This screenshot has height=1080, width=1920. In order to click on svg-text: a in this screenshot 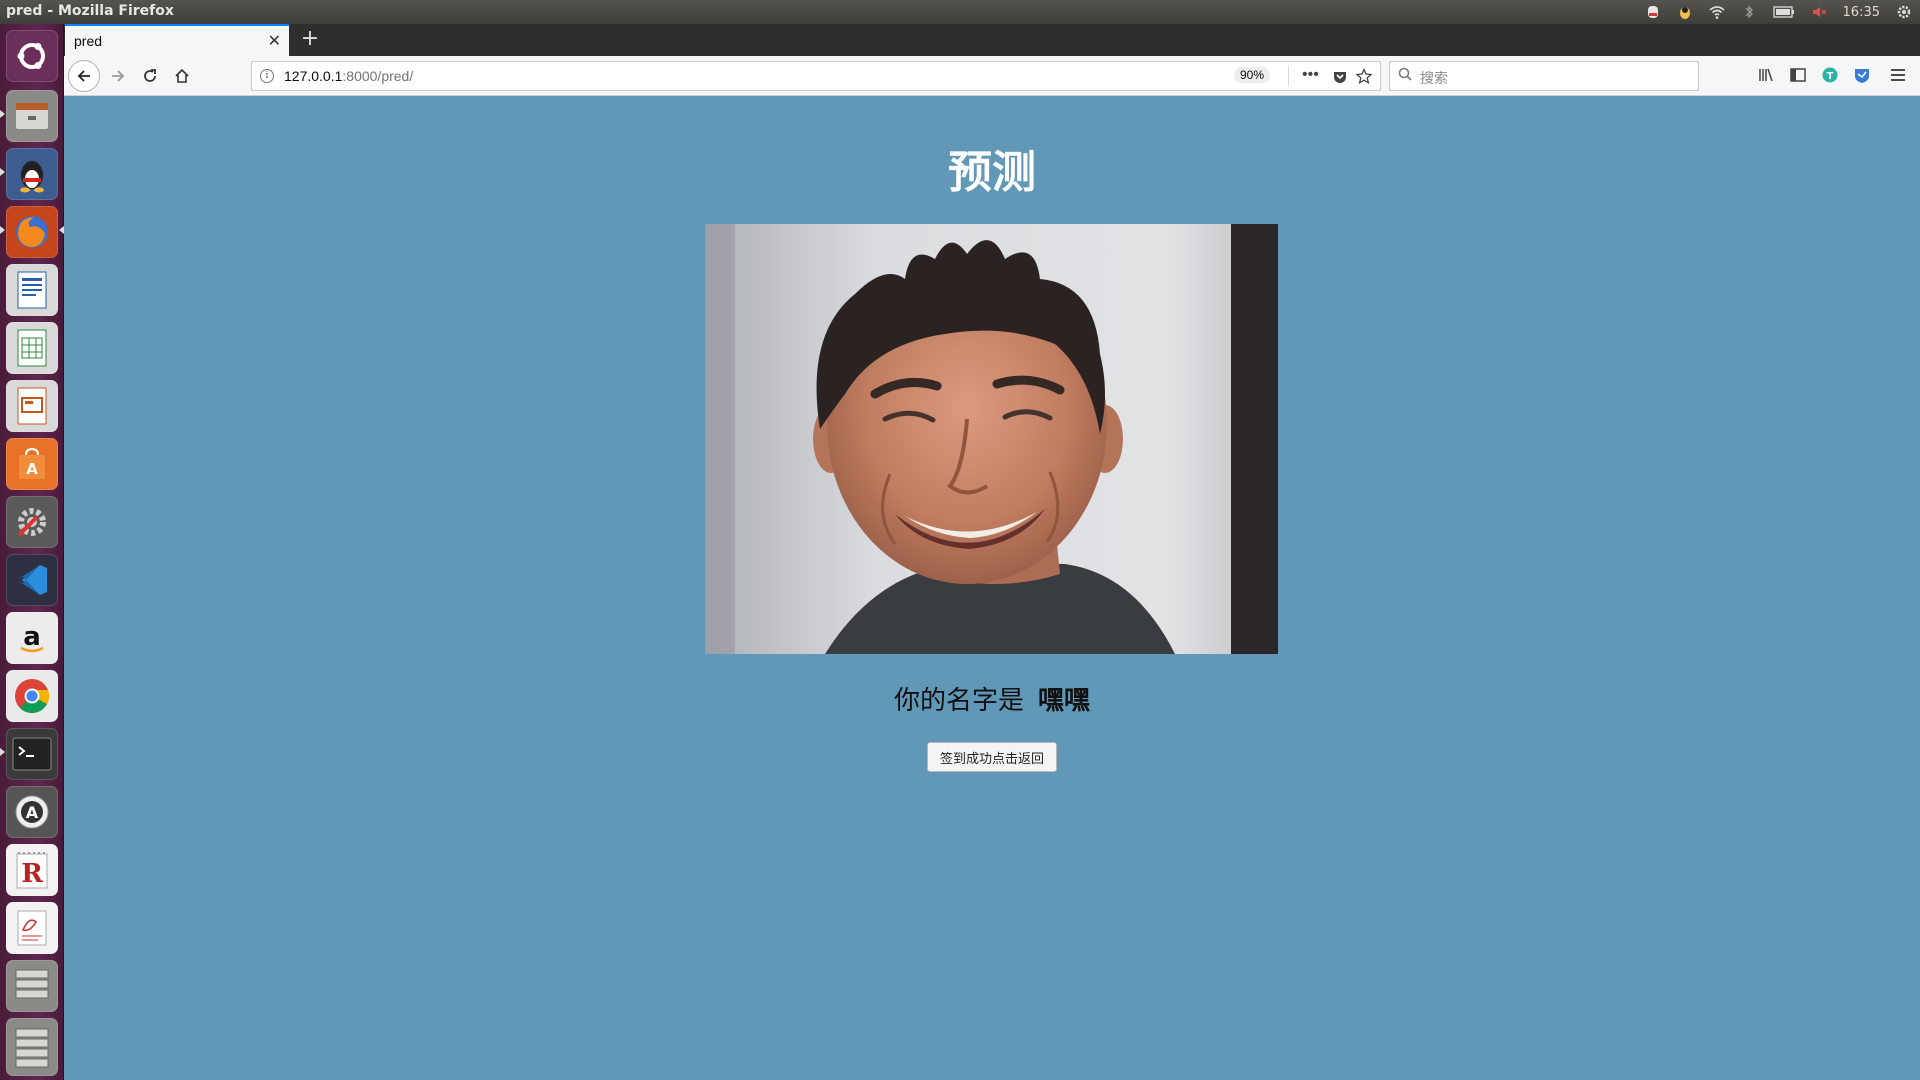, I will do `click(32, 637)`.